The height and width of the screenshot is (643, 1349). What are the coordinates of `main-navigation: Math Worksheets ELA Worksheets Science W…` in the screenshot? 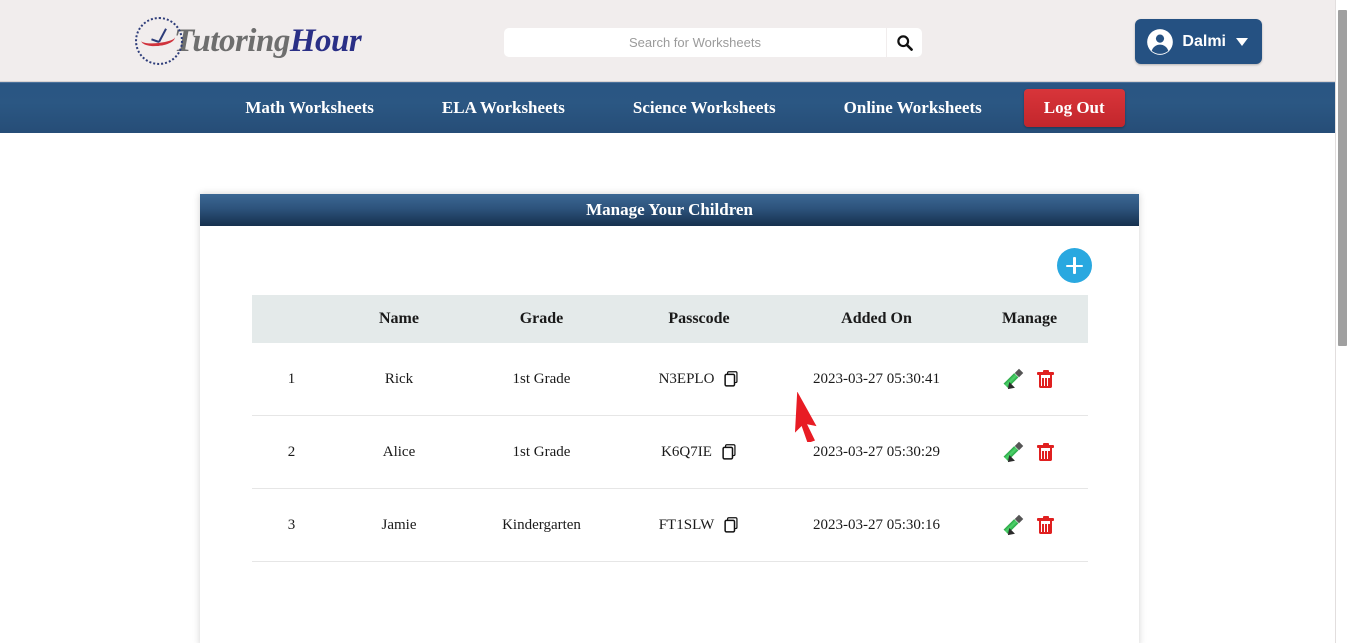 It's located at (668, 107).